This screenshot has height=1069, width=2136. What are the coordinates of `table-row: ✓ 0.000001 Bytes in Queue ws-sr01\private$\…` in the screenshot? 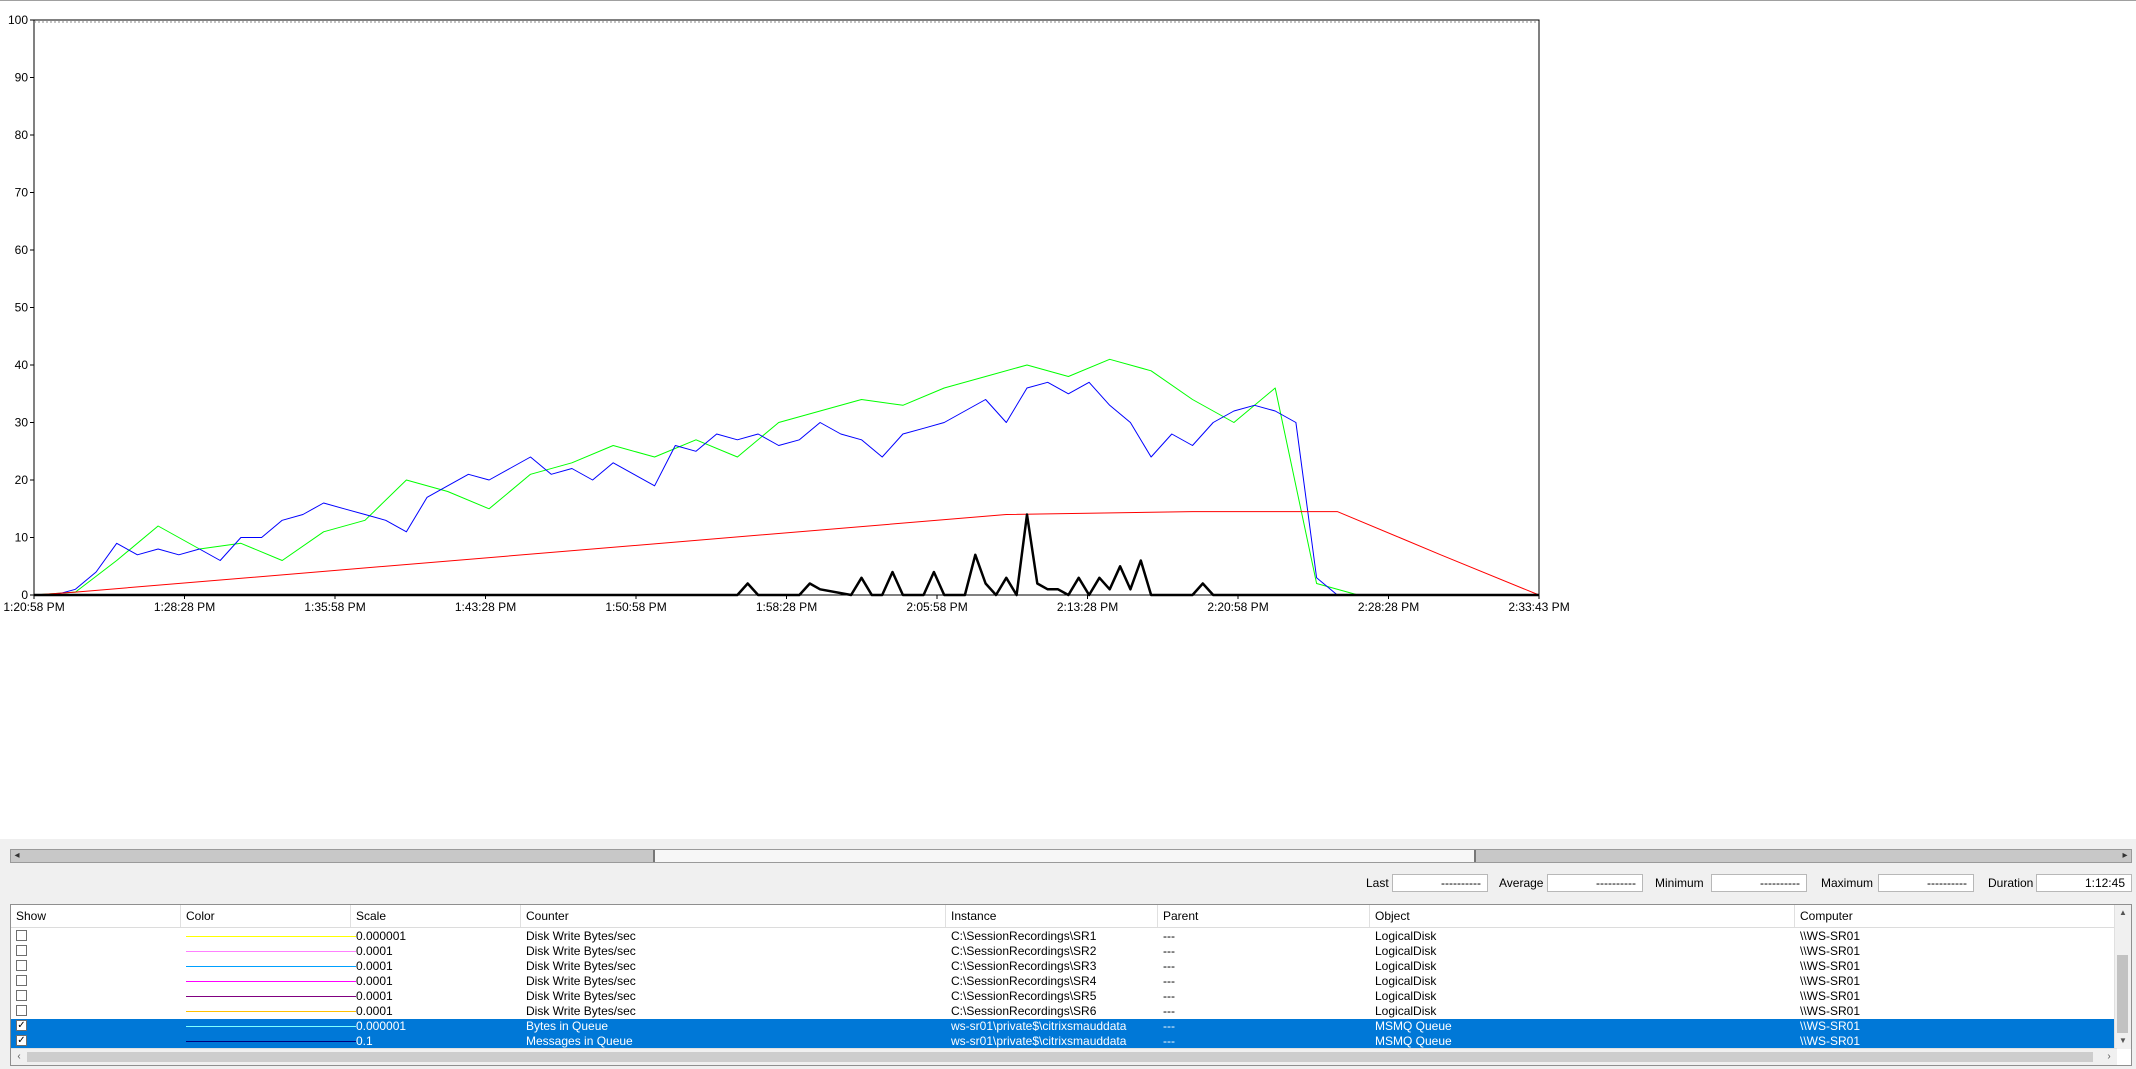 It's located at (1064, 1026).